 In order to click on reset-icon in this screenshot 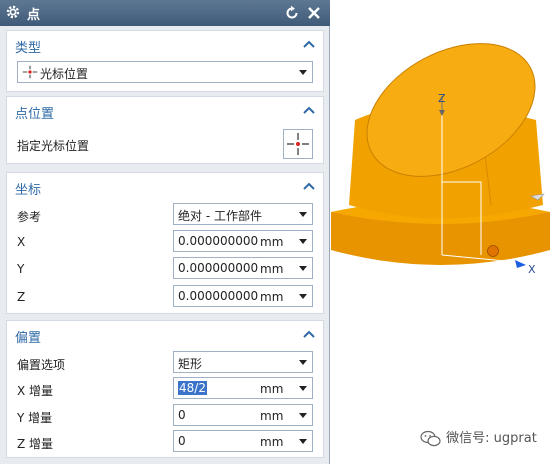, I will do `click(292, 13)`.